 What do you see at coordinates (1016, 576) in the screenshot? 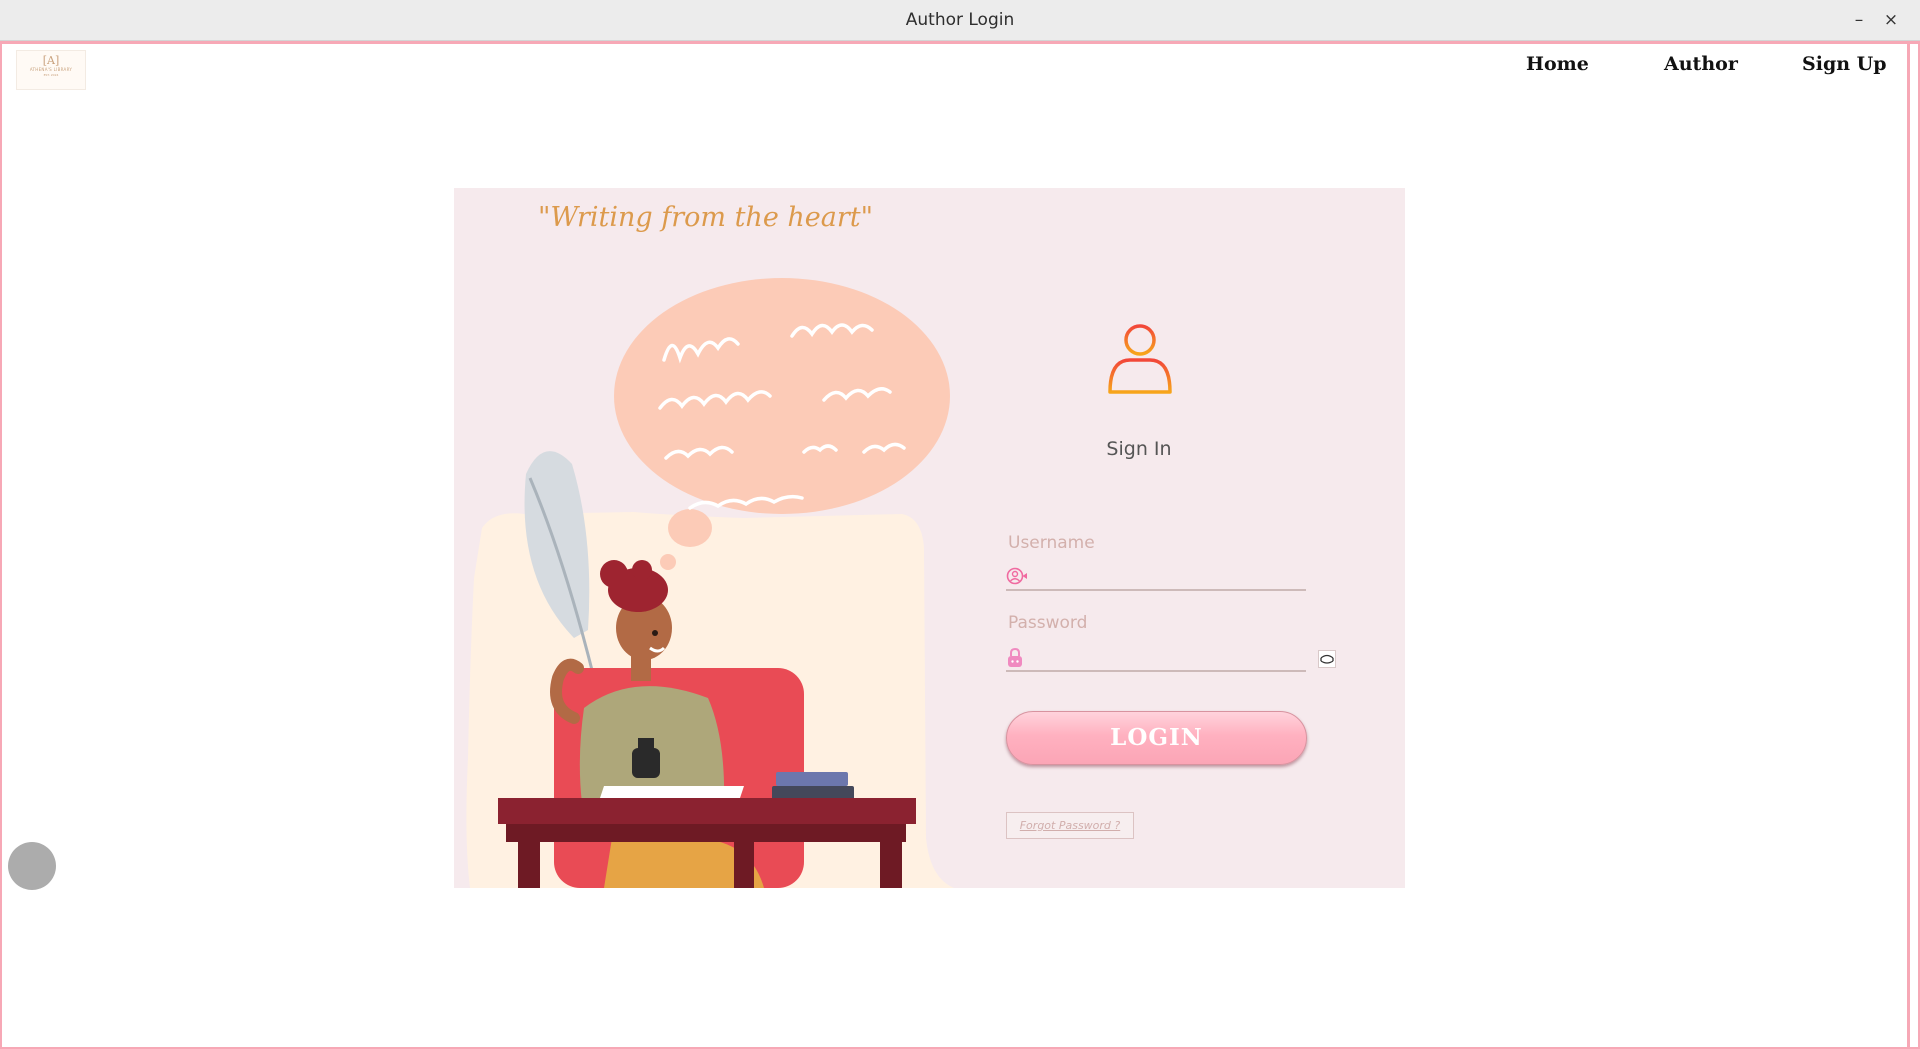
I see `user-circle-icon` at bounding box center [1016, 576].